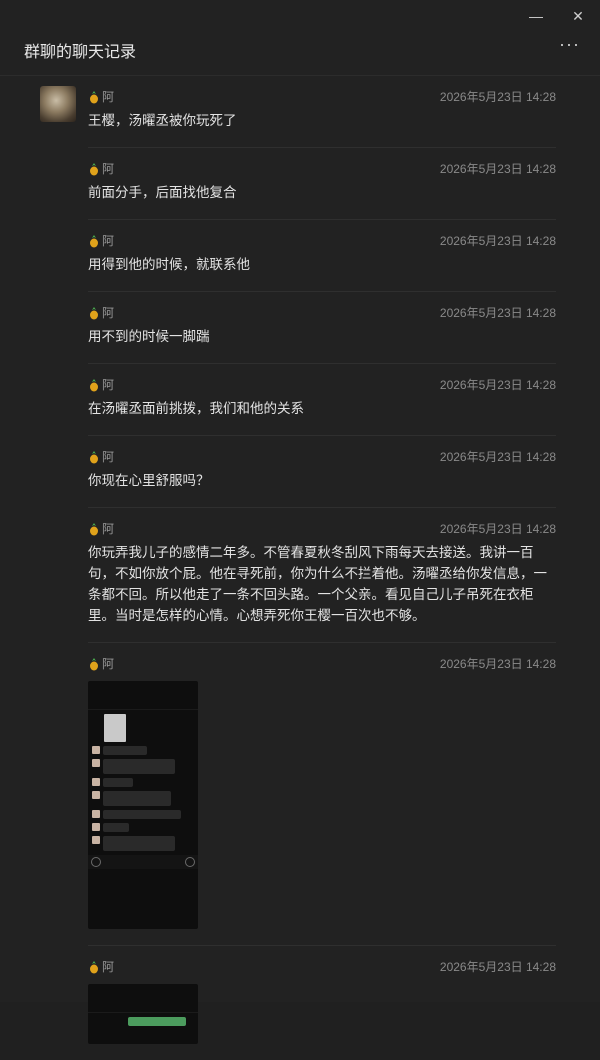  Describe the element at coordinates (322, 400) in the screenshot. I see `message-item: 阿 2026年5月23日 14:28 在汤曜丞面前挑拨，我们和他的关系` at that location.